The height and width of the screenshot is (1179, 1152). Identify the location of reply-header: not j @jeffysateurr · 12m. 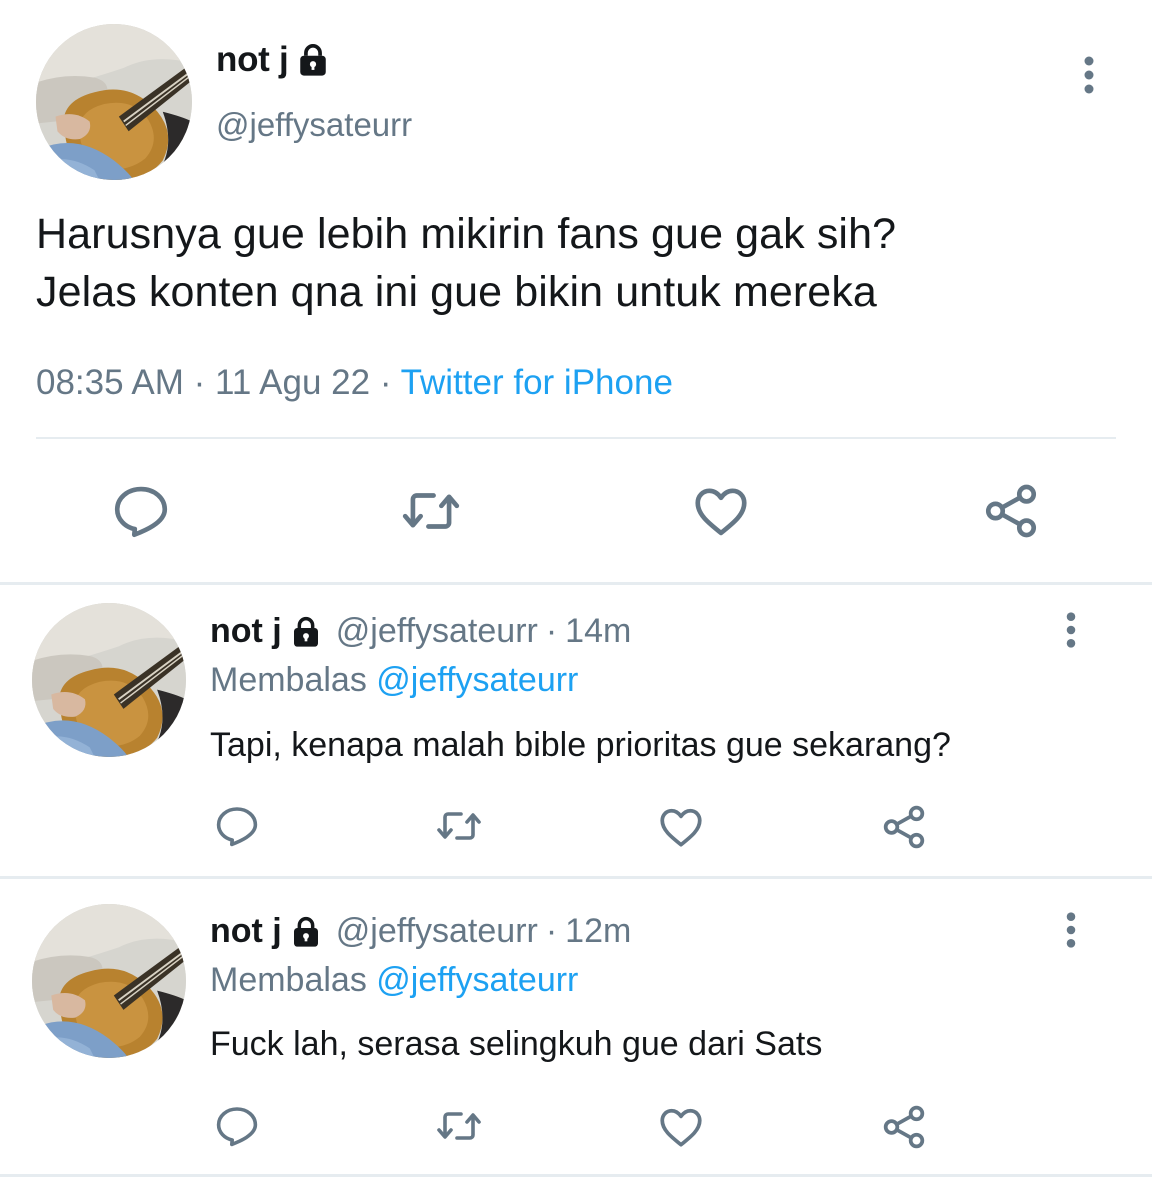
(420, 931).